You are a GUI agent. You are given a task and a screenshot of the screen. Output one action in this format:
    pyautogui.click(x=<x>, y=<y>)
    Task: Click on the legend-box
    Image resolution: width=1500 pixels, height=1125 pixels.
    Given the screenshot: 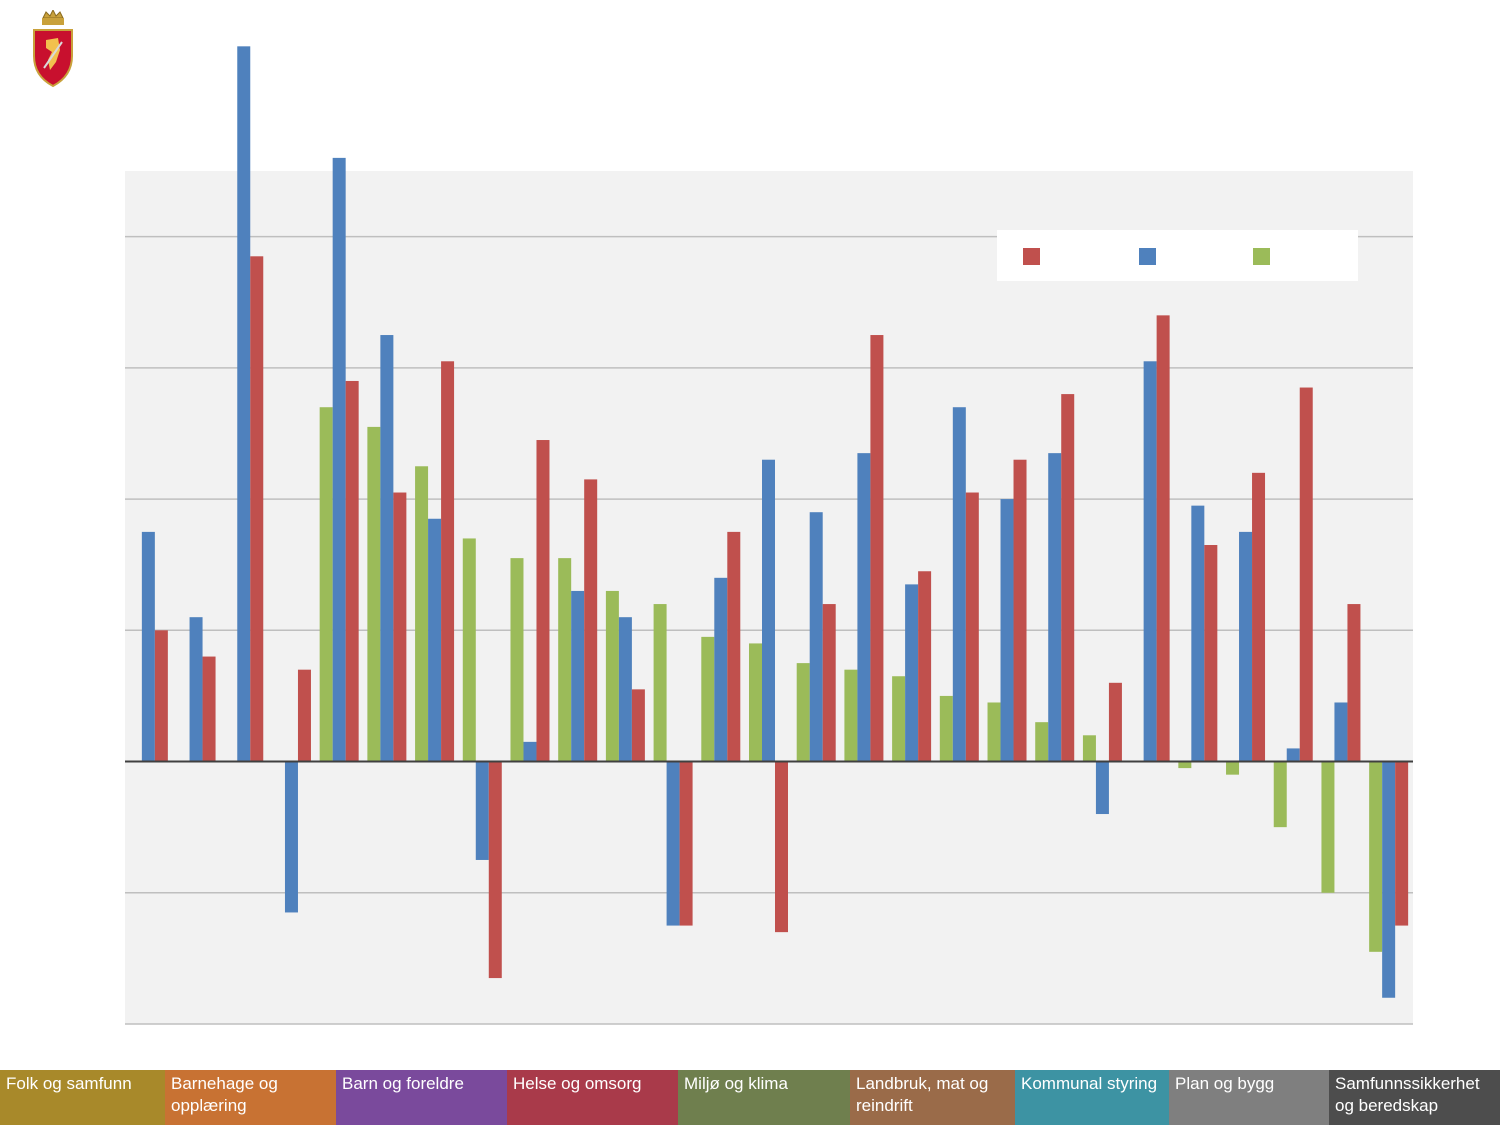 What is the action you would take?
    pyautogui.click(x=1177, y=255)
    